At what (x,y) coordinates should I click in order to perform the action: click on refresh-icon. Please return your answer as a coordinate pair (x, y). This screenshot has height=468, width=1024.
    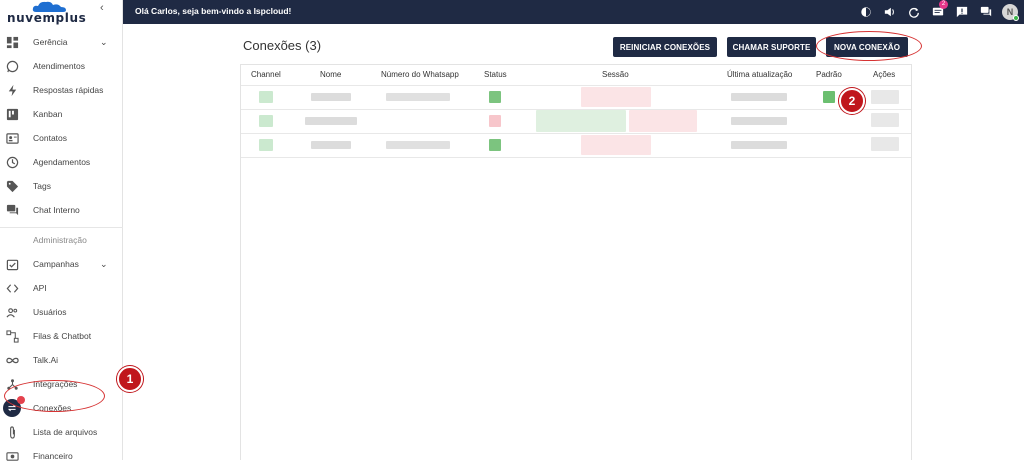
    Looking at the image, I should click on (914, 12).